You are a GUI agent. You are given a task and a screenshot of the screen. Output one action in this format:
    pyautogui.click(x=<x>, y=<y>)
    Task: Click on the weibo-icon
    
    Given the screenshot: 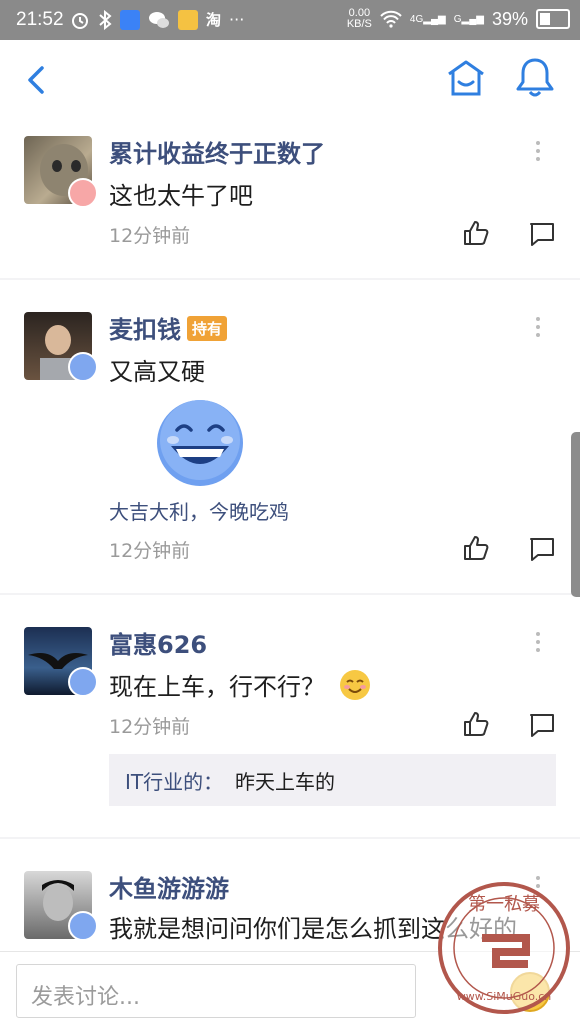 What is the action you would take?
    pyautogui.click(x=188, y=19)
    